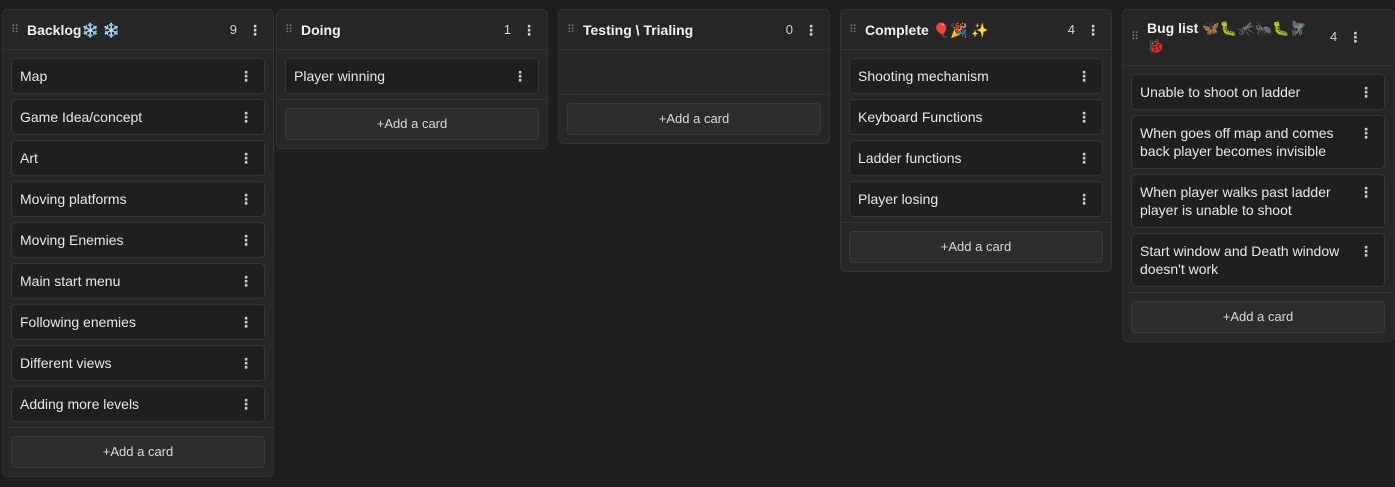  I want to click on card: Main start menu ⋮, so click(138, 281).